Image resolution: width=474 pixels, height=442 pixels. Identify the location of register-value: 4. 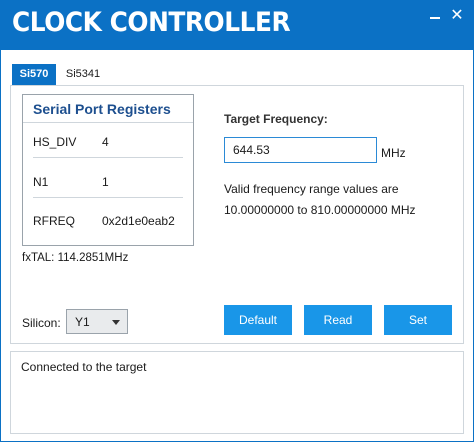
(105, 142).